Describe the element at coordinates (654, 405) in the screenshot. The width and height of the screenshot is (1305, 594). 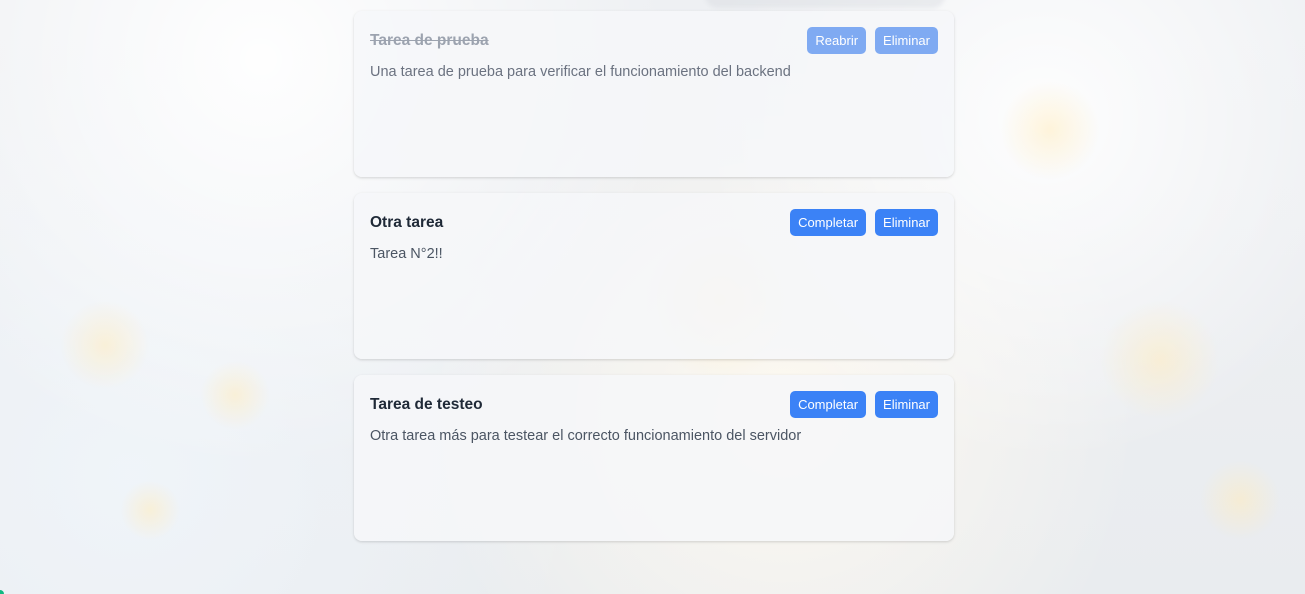
I see `task-card-header: Tarea de testeo Completar Eliminar` at that location.